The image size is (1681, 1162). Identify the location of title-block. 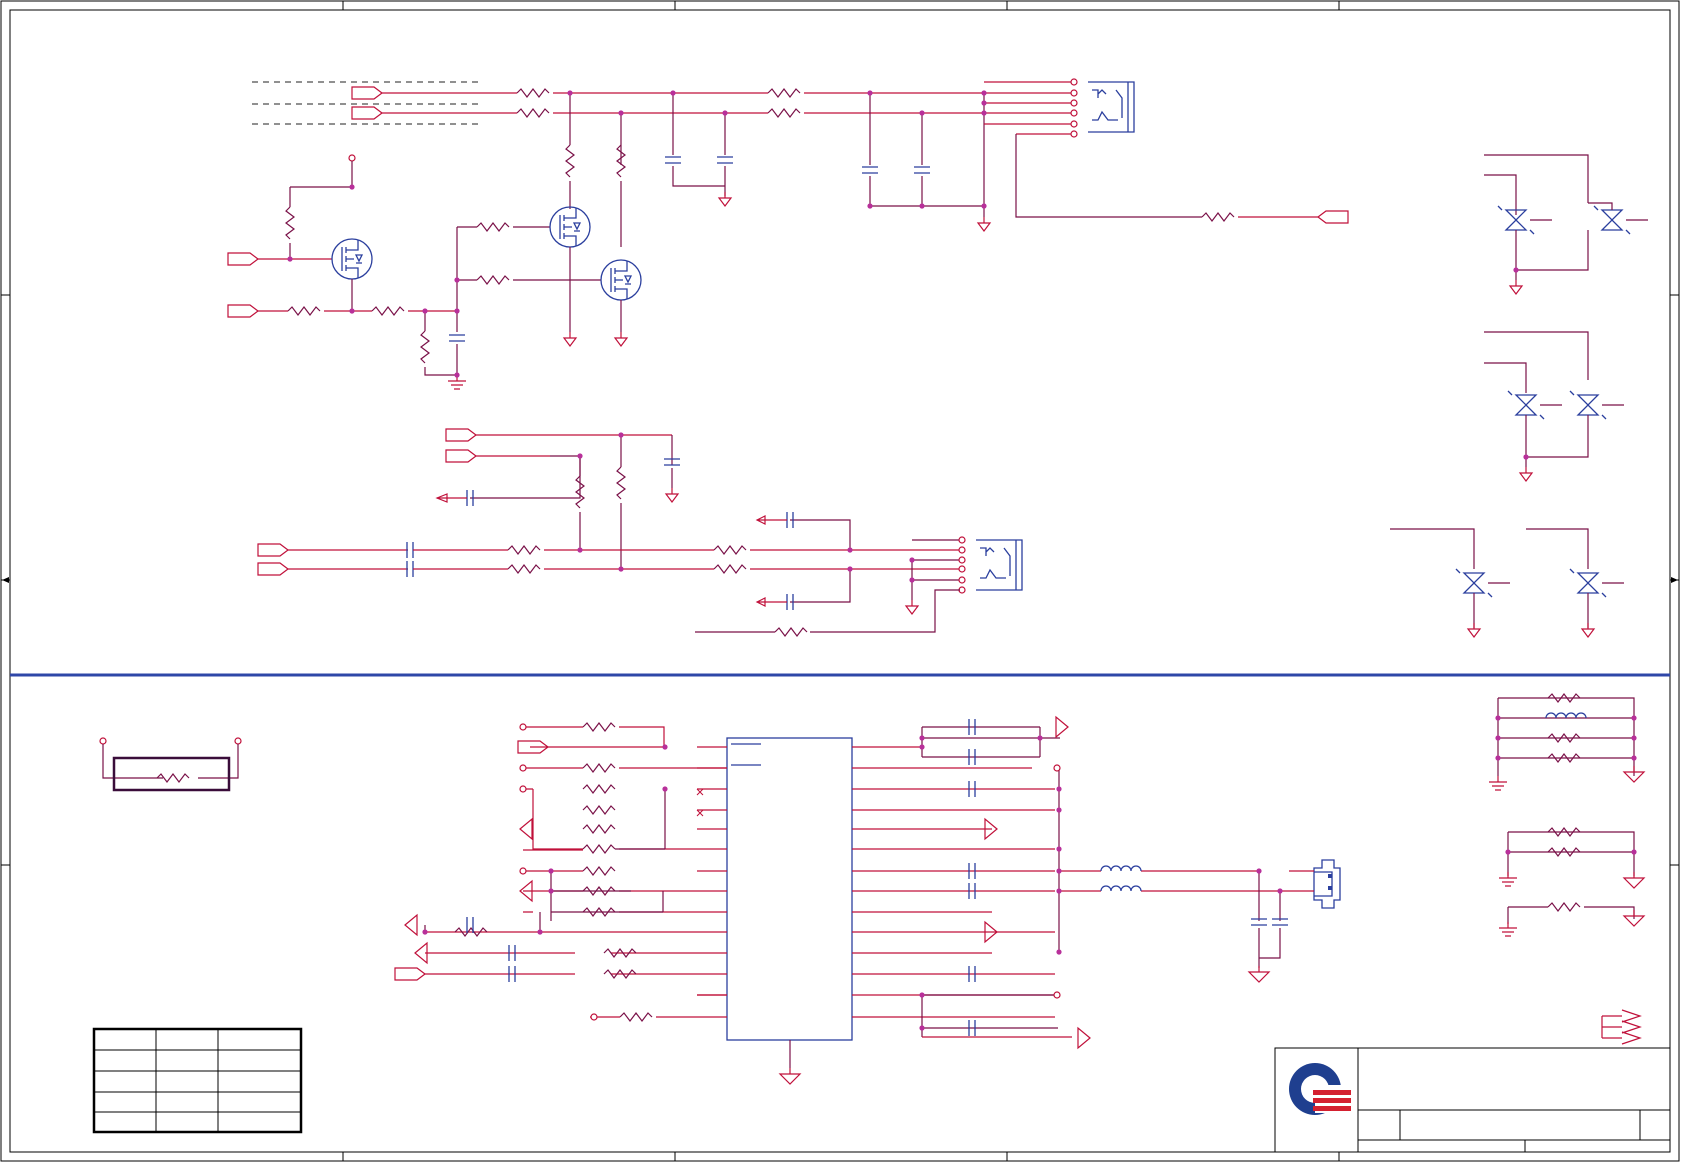
(1472, 1100).